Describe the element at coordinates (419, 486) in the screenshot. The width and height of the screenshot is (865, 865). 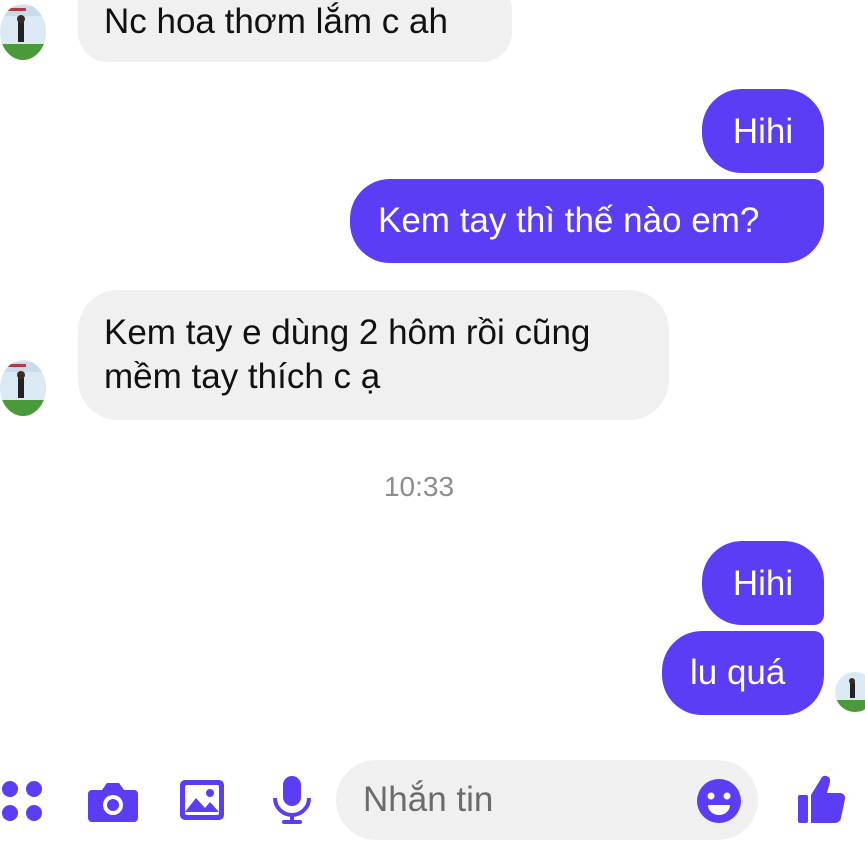
I see `message-timestamp: 10:33` at that location.